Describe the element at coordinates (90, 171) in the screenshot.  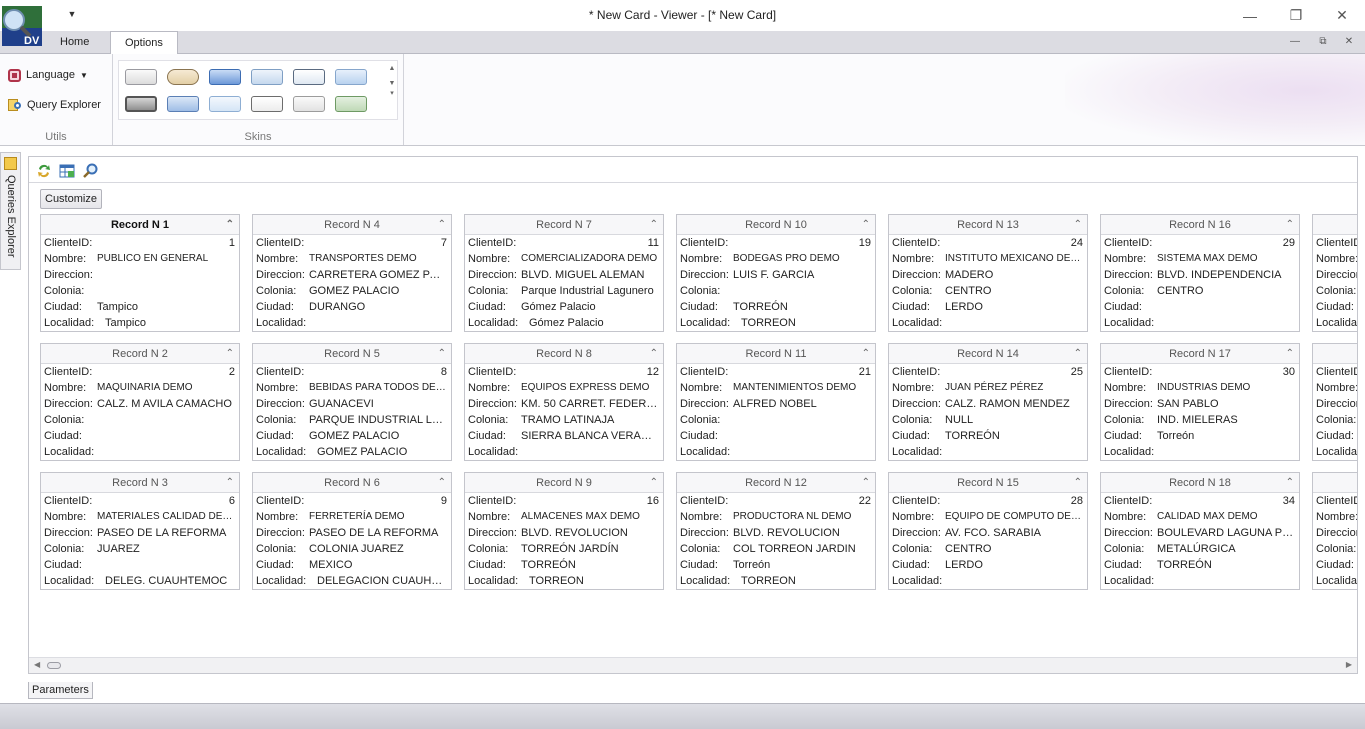
I see `search-icon` at that location.